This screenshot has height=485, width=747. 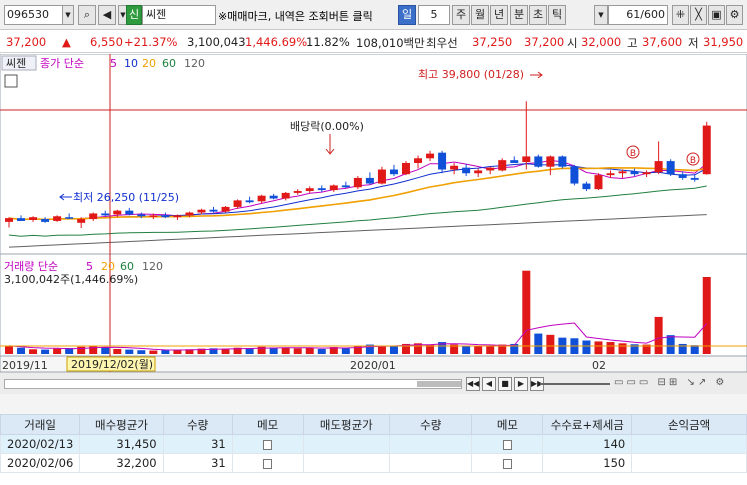 What do you see at coordinates (197, 424) in the screenshot?
I see `column-header-2: 수량` at bounding box center [197, 424].